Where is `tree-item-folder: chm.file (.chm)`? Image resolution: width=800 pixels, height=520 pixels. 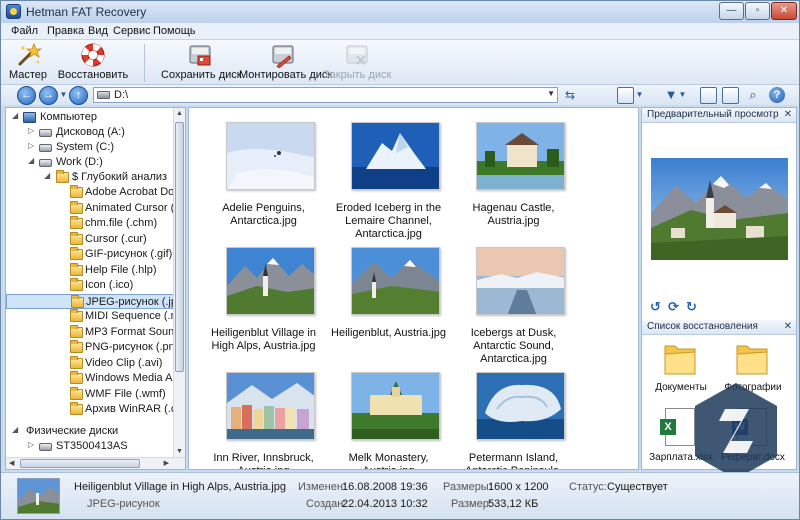
tree-item-folder: chm.file (.chm) is located at coordinates (90, 223).